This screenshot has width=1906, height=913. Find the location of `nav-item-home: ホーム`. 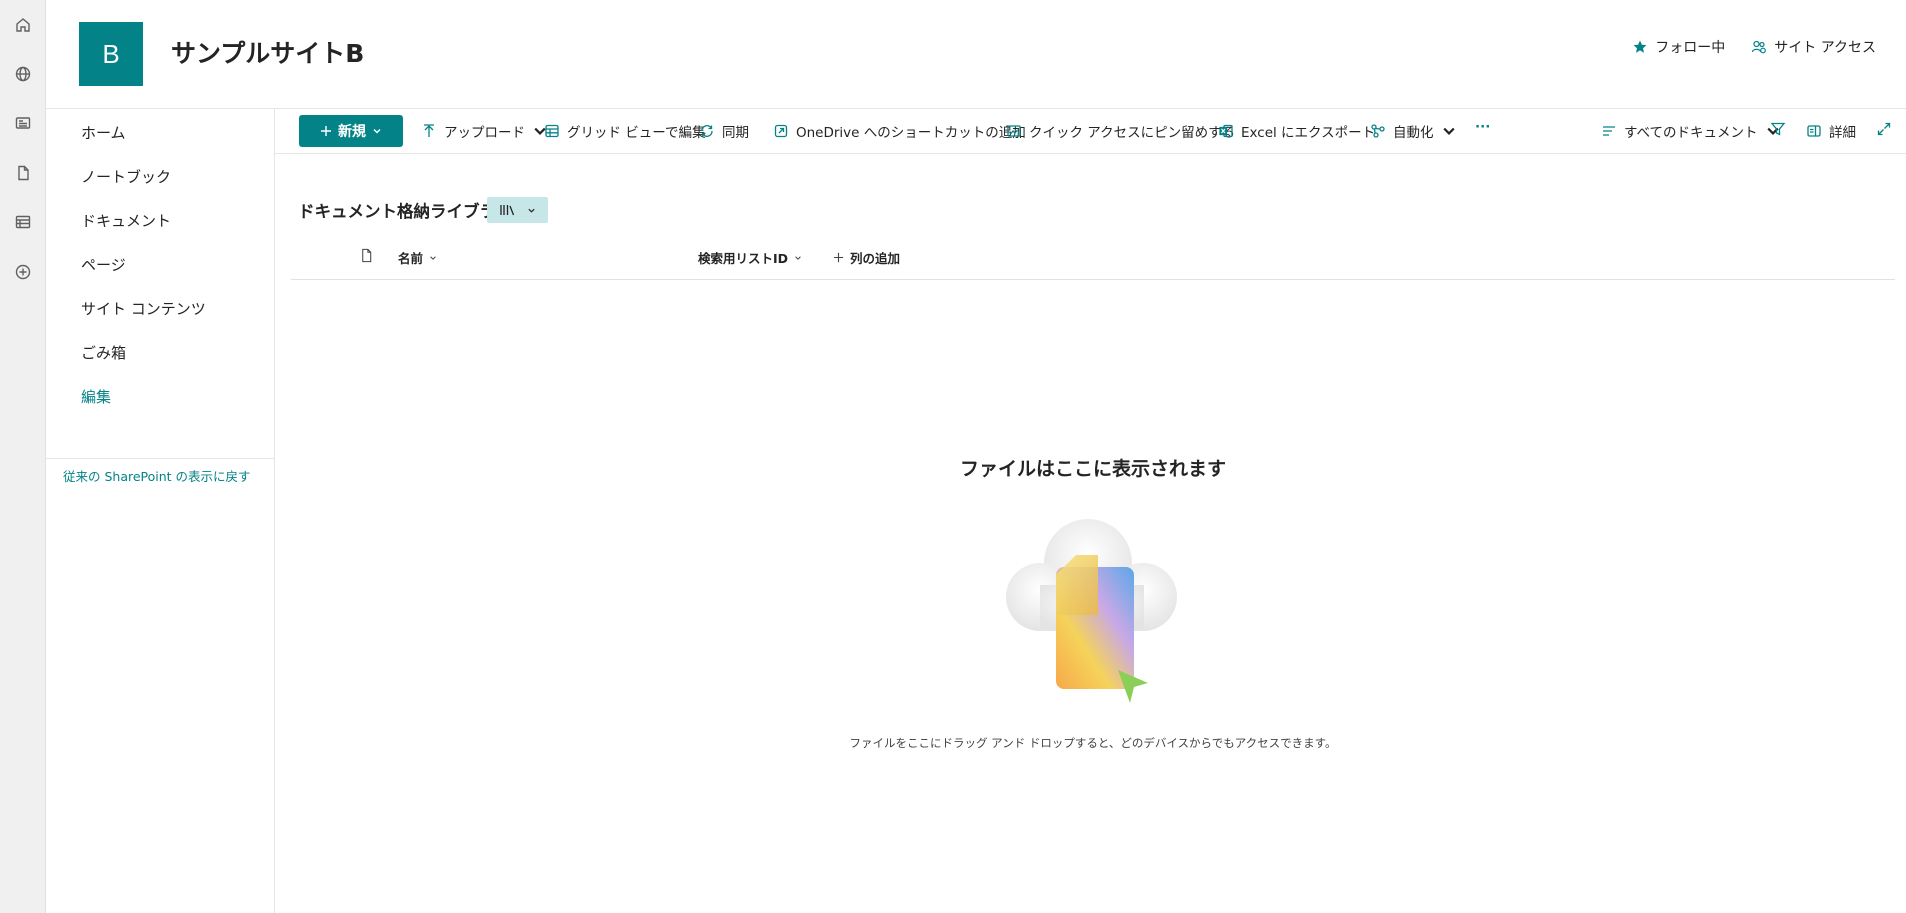

nav-item-home: ホーム is located at coordinates (103, 132).